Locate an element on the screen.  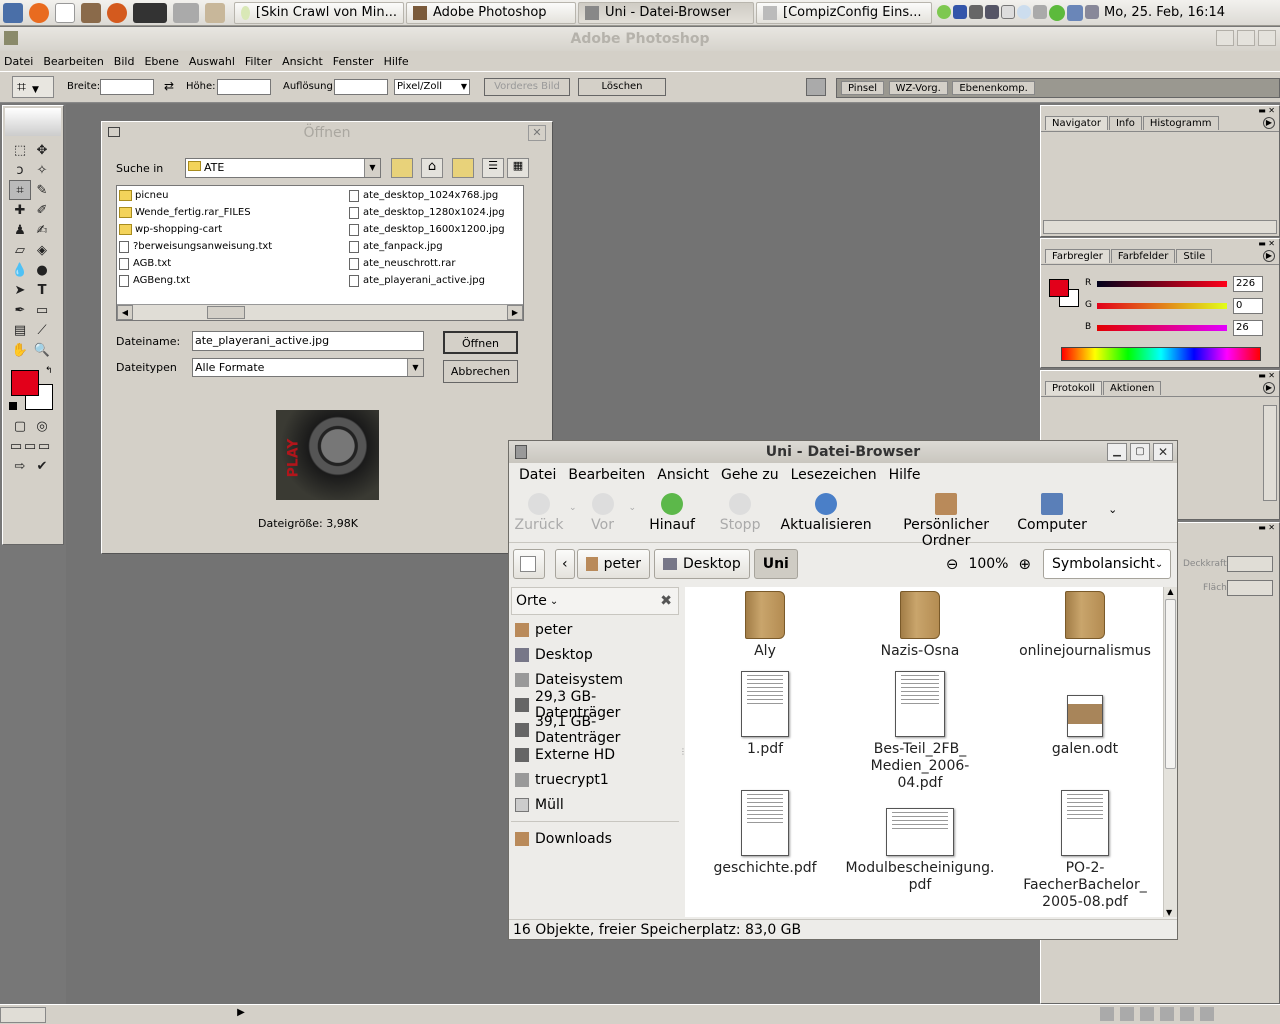
zoom-out-icon: ⊖ is located at coordinates (952, 564).